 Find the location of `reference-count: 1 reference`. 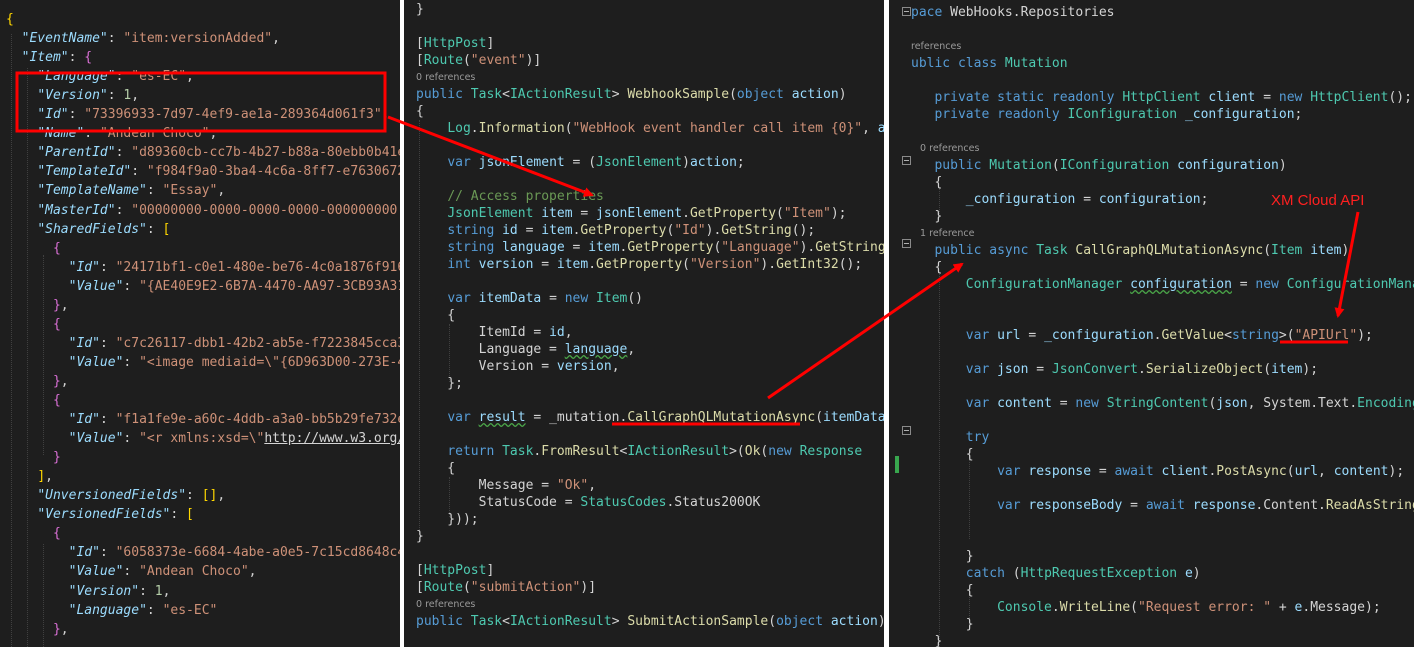

reference-count: 1 reference is located at coordinates (942, 234).